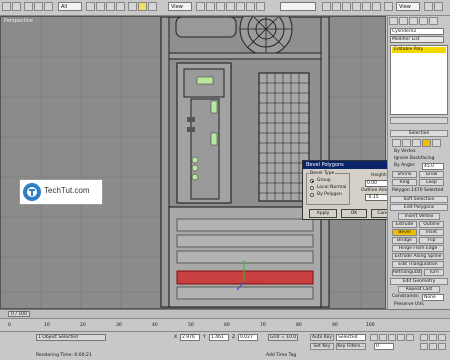 The height and width of the screenshot is (360, 450). Describe the element at coordinates (438, 6) in the screenshot. I see `render-last-icon` at that location.